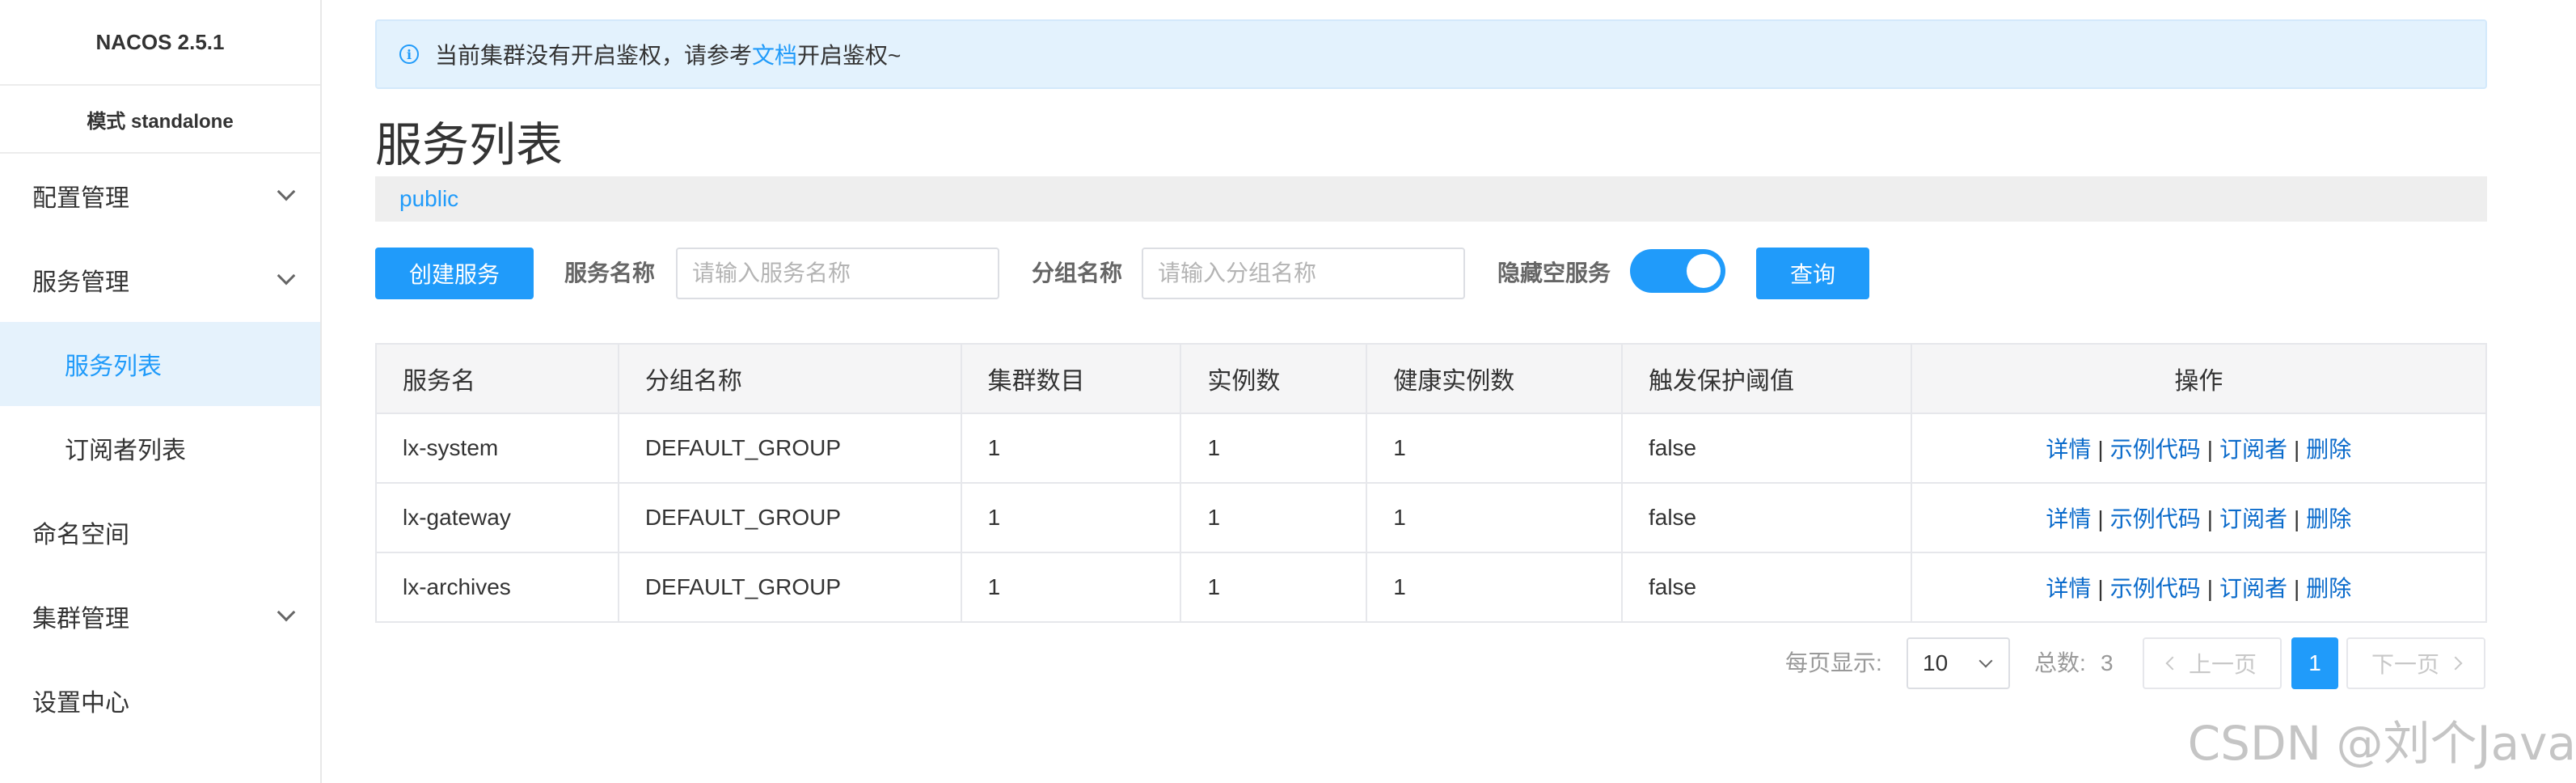 Image resolution: width=2576 pixels, height=783 pixels. What do you see at coordinates (160, 196) in the screenshot?
I see `sidebar-item-config-management: 配置管理` at bounding box center [160, 196].